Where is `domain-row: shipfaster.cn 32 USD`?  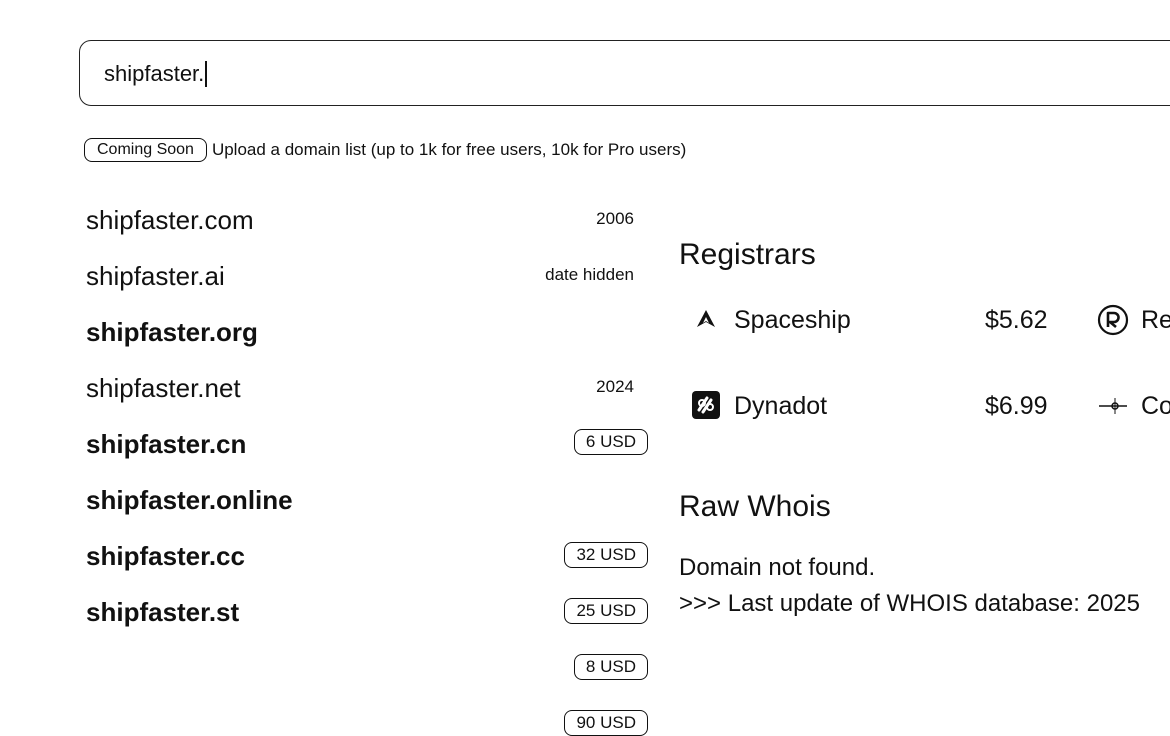 domain-row: shipfaster.cn 32 USD is located at coordinates (368, 492).